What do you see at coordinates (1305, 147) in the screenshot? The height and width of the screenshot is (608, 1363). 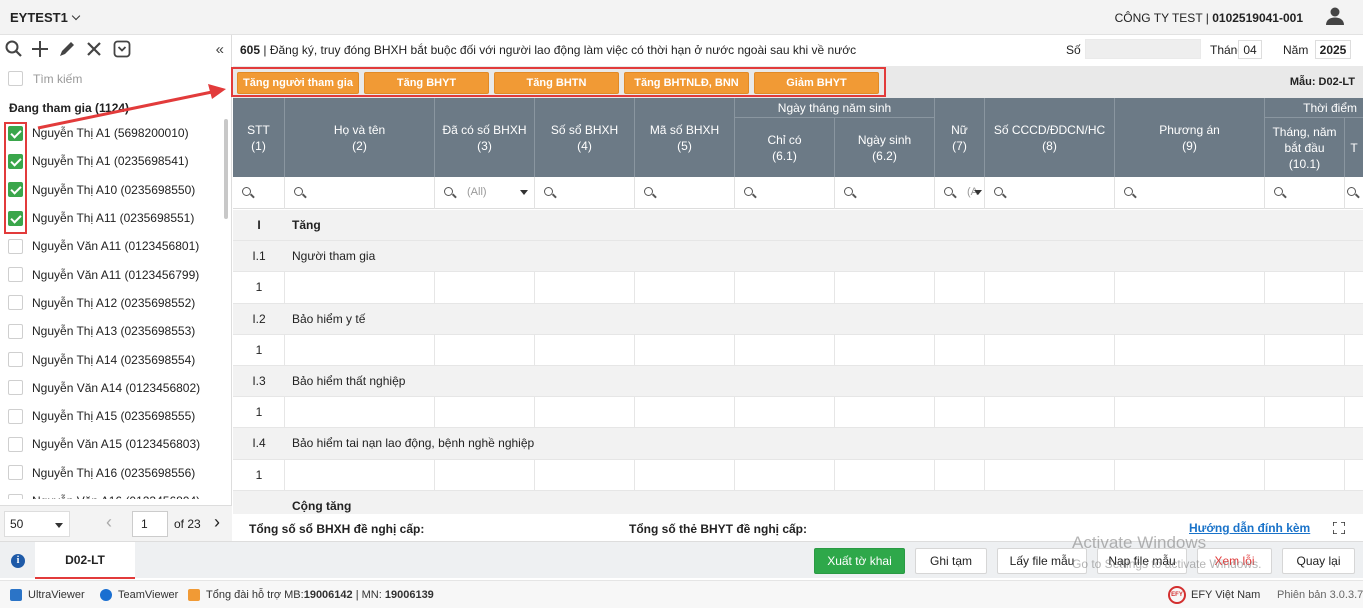 I see `col-header-start-month: Tháng, năm bắt đầu (10.1)` at bounding box center [1305, 147].